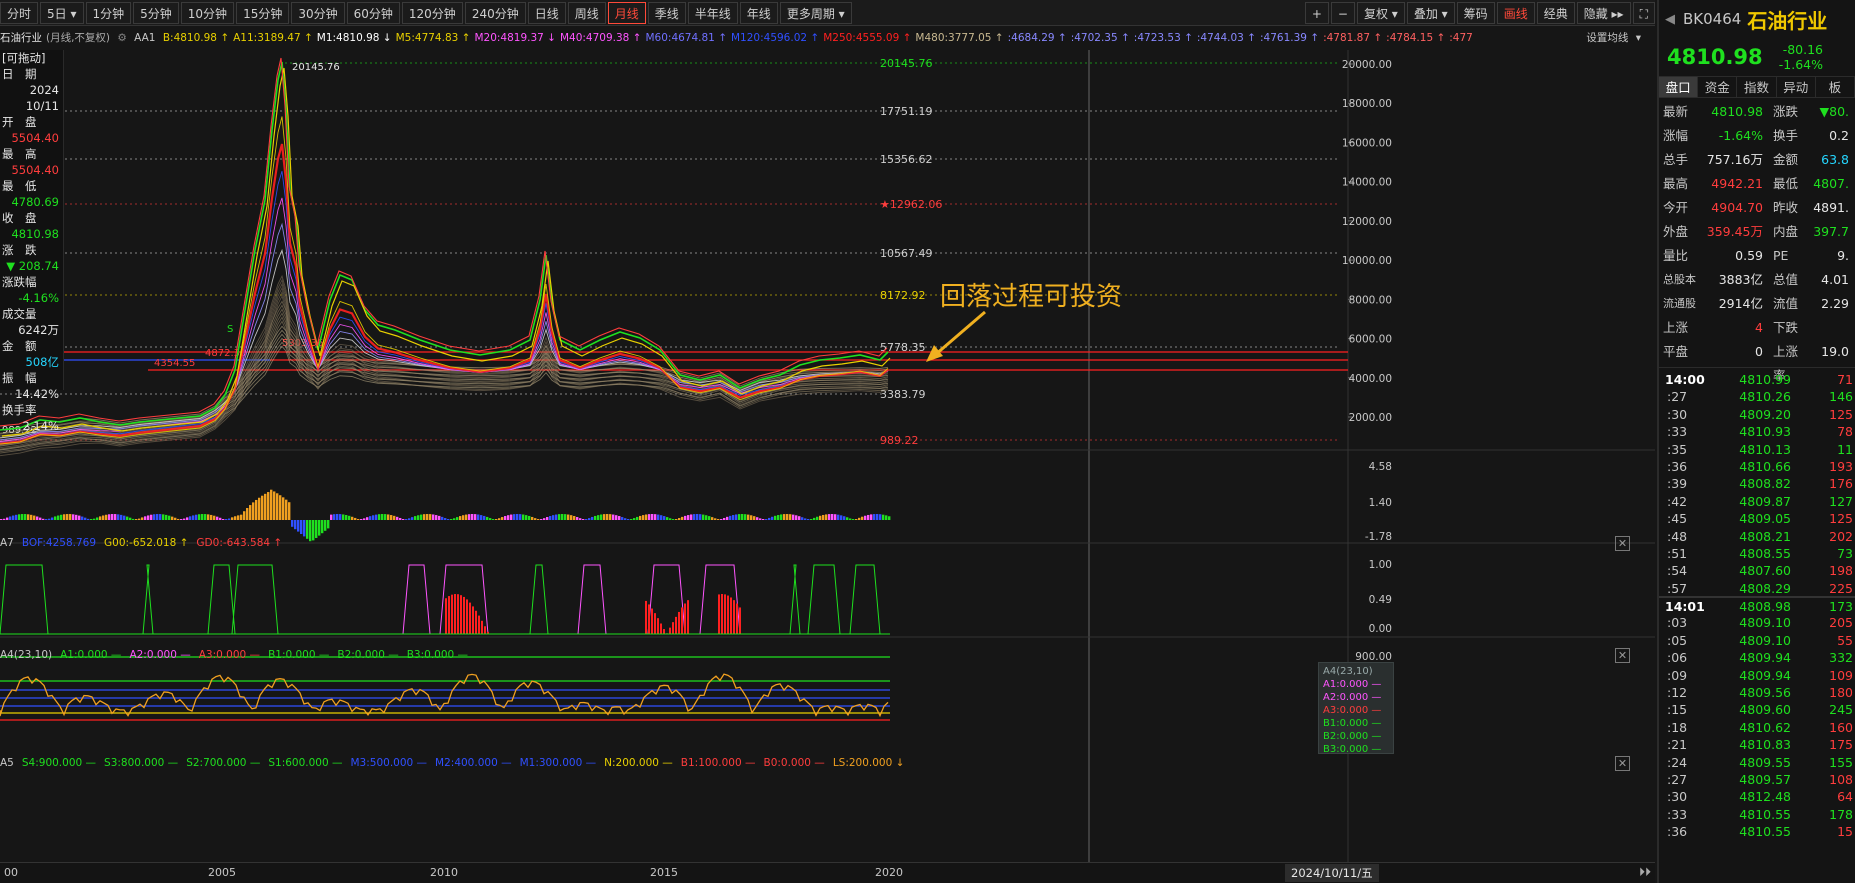 This screenshot has width=1855, height=883. I want to click on quote-tab: 异动, so click(1796, 87).